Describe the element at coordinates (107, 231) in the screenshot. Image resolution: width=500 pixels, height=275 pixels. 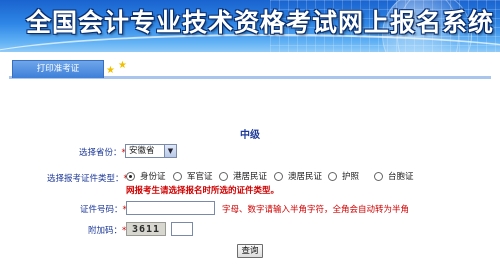
I see `captcha-label: 附加码：*` at that location.